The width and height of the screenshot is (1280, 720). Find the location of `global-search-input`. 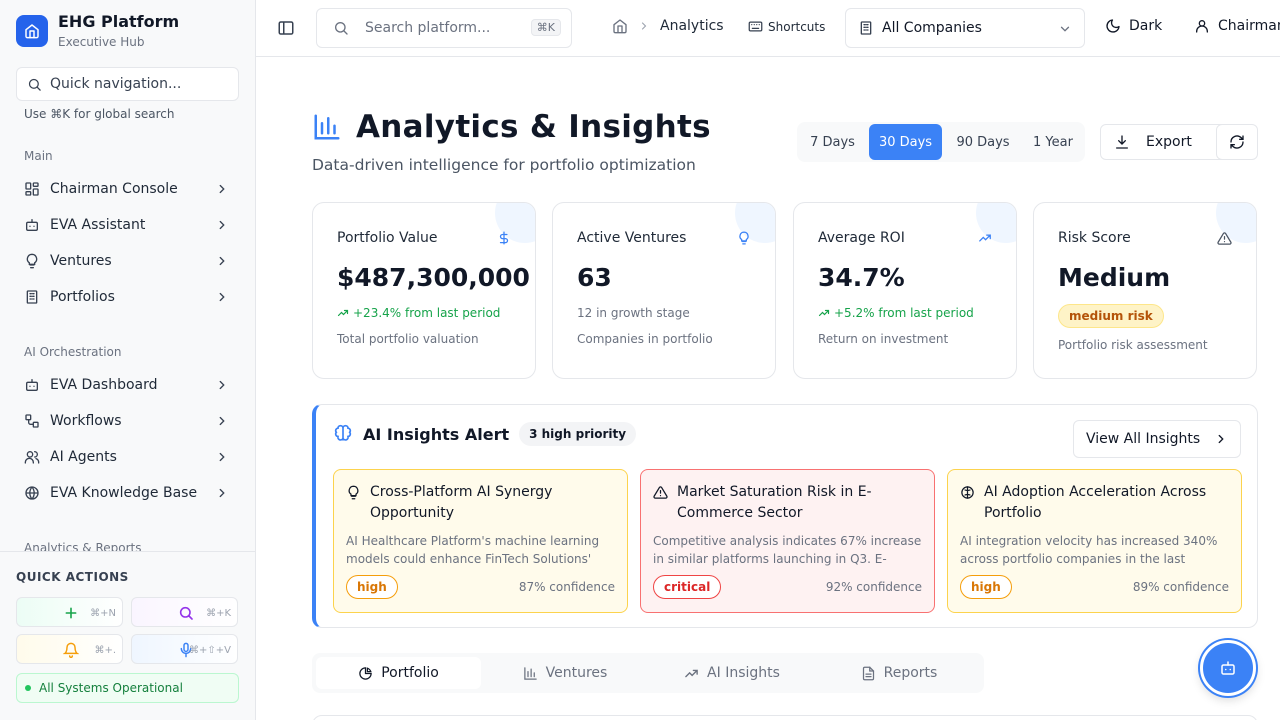

global-search-input is located at coordinates (445, 28).